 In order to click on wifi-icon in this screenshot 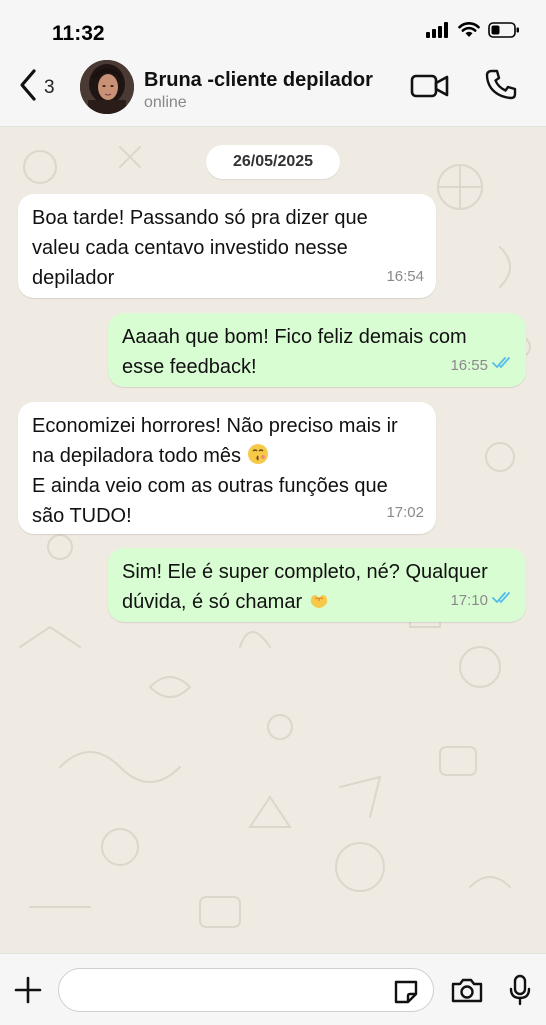, I will do `click(469, 32)`.